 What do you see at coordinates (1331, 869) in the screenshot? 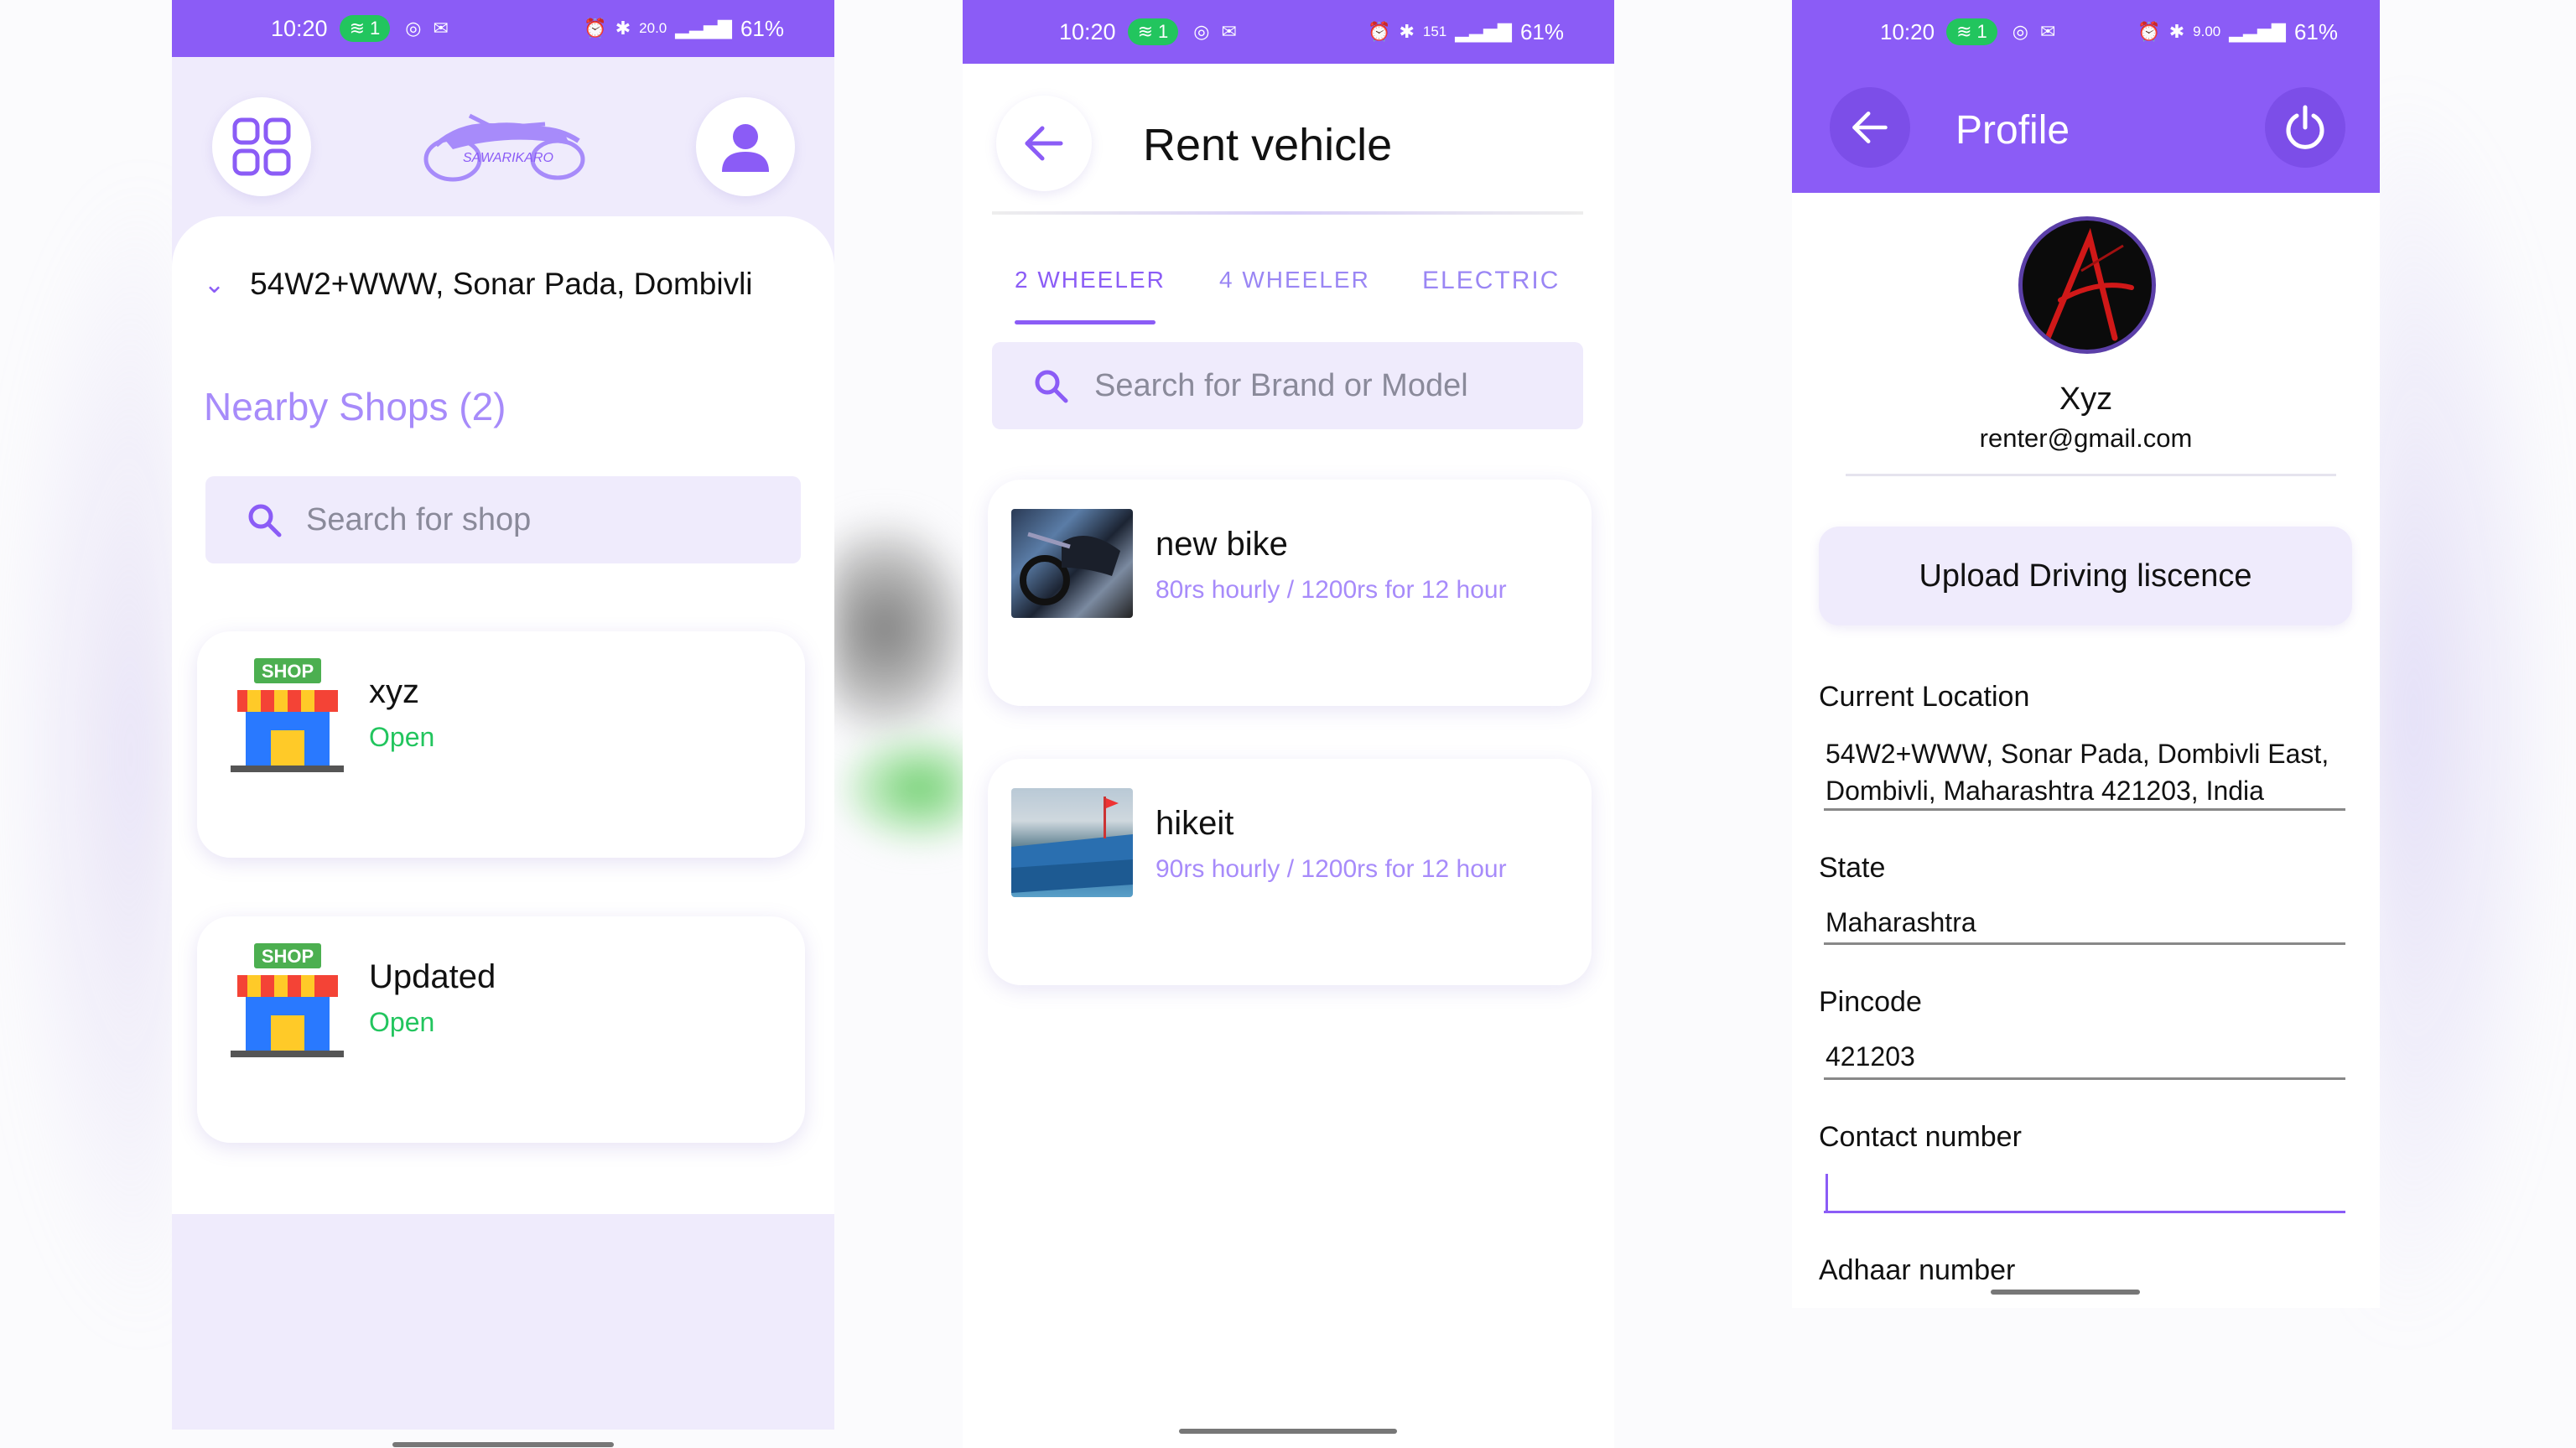
I see `vehicle-price: 90rs hourly / 1200rs for 12 hour` at bounding box center [1331, 869].